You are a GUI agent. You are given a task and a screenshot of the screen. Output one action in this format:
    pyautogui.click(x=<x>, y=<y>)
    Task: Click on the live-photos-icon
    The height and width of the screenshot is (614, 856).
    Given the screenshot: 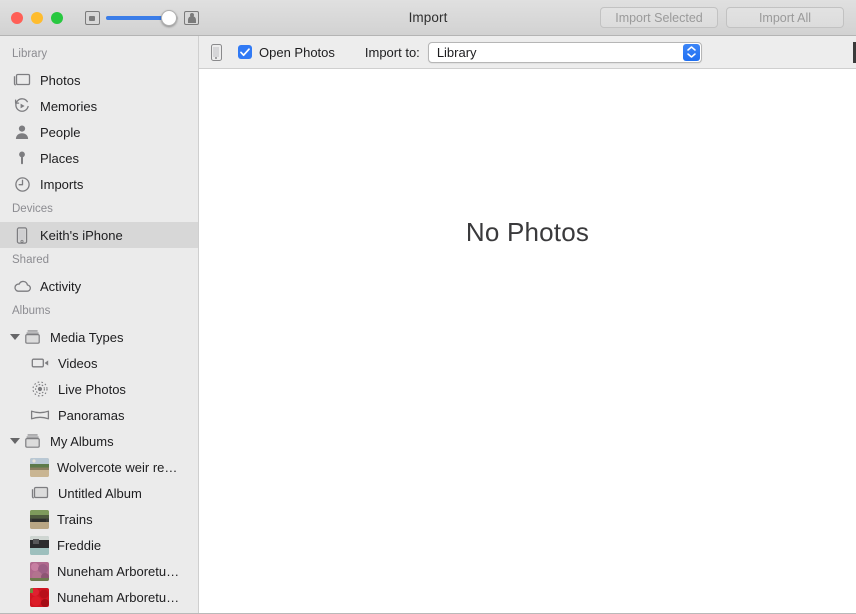 What is the action you would take?
    pyautogui.click(x=40, y=389)
    